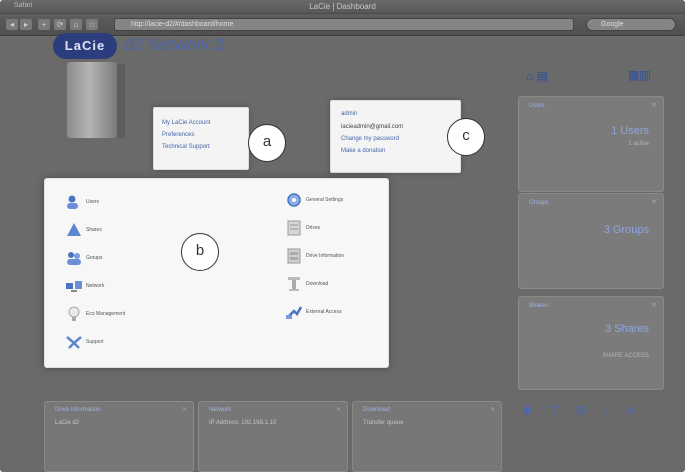 The width and height of the screenshot is (685, 472). What do you see at coordinates (95, 342) in the screenshot?
I see `menu-label-support: Support` at bounding box center [95, 342].